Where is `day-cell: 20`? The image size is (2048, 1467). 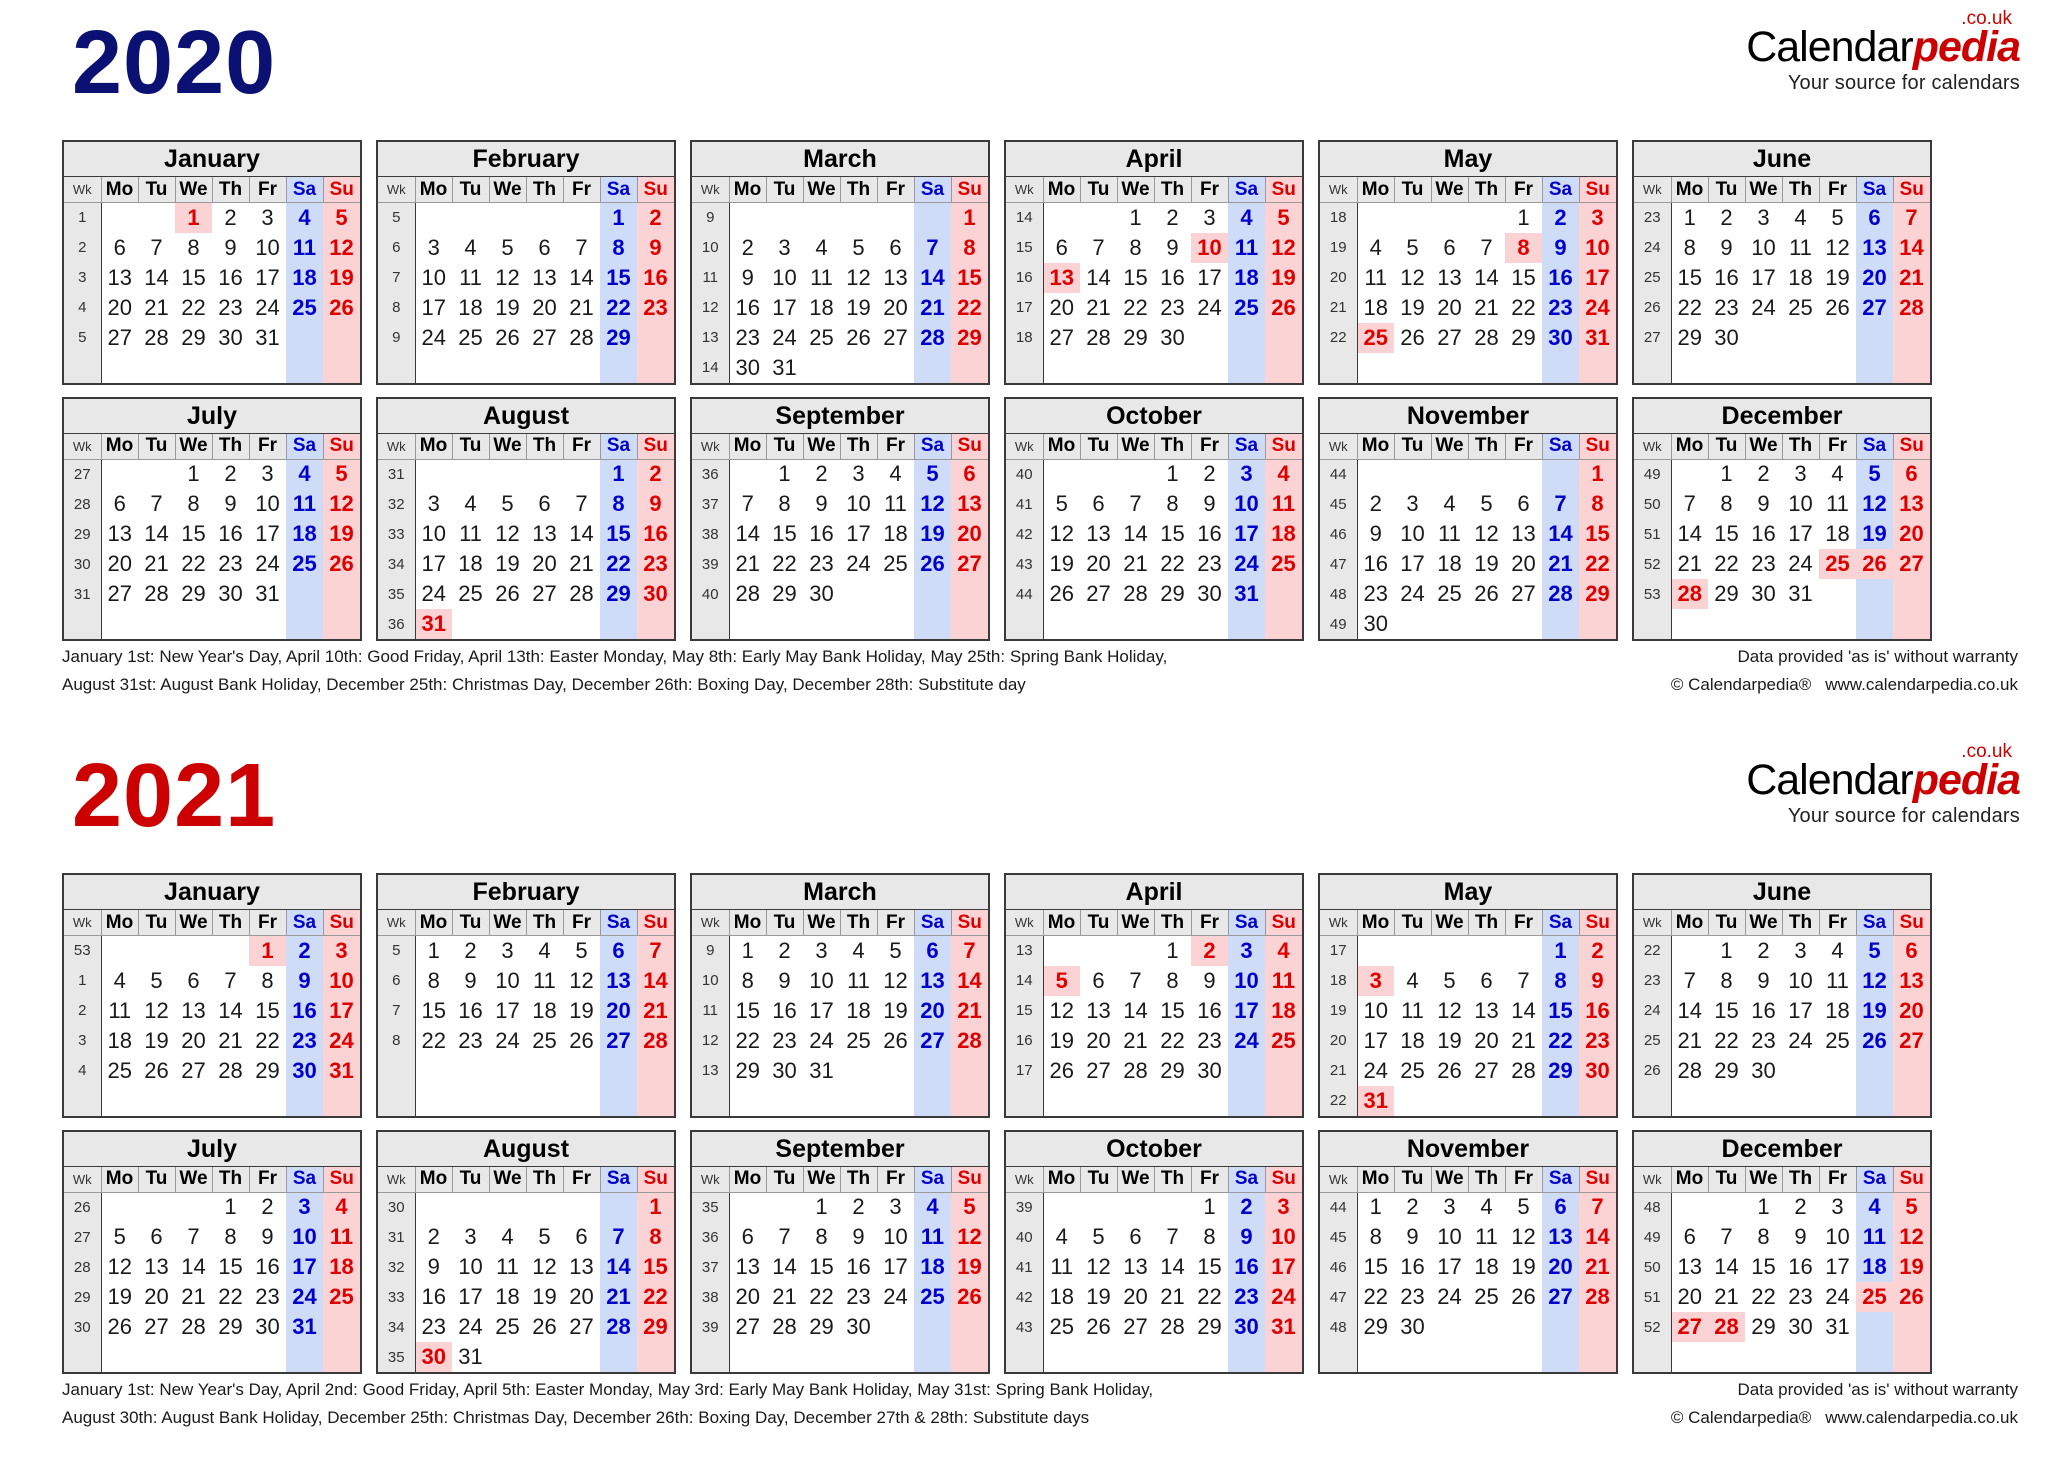 day-cell: 20 is located at coordinates (1486, 1041).